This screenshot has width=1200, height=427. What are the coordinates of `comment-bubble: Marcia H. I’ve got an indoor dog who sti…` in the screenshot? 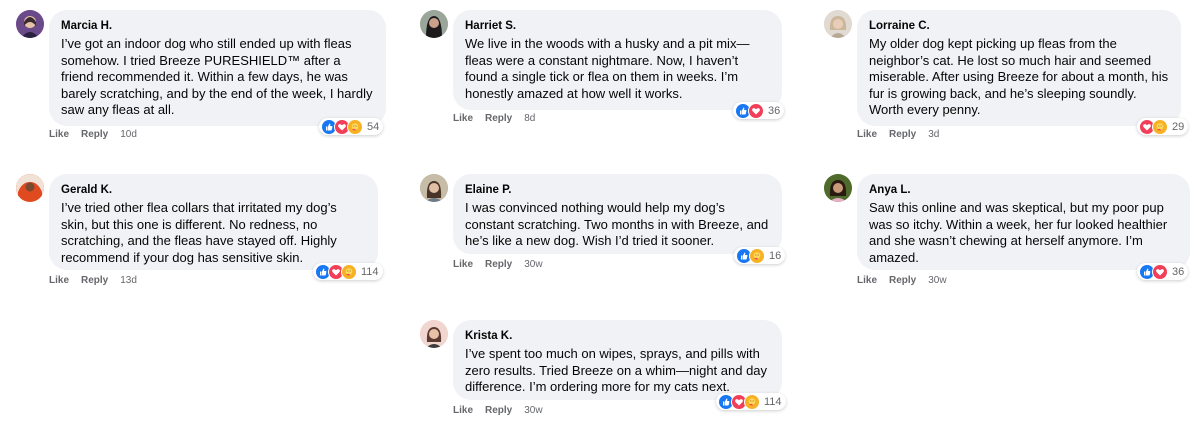 It's located at (217, 68).